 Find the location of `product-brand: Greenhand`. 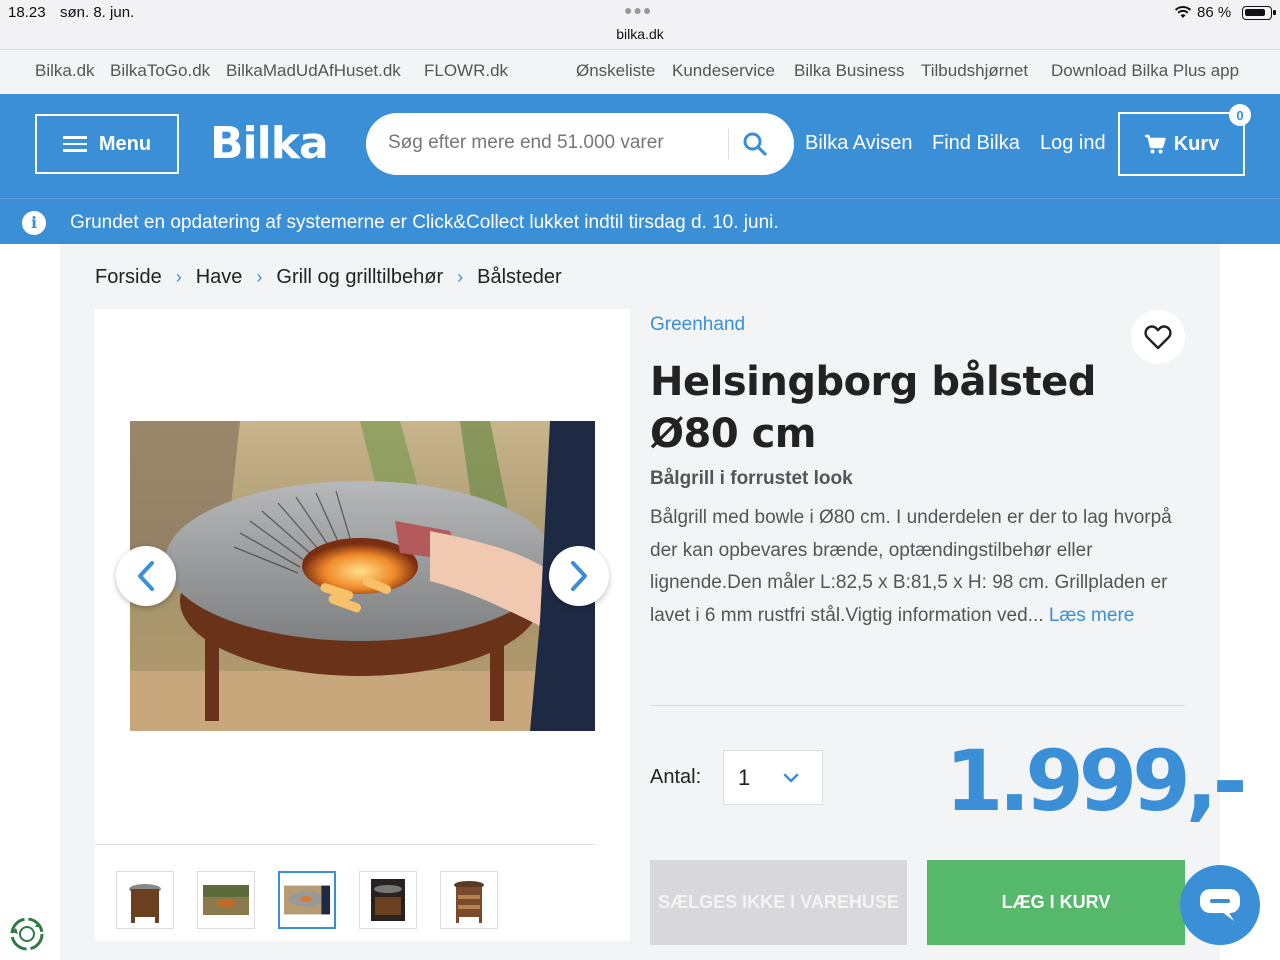

product-brand: Greenhand is located at coordinates (697, 325).